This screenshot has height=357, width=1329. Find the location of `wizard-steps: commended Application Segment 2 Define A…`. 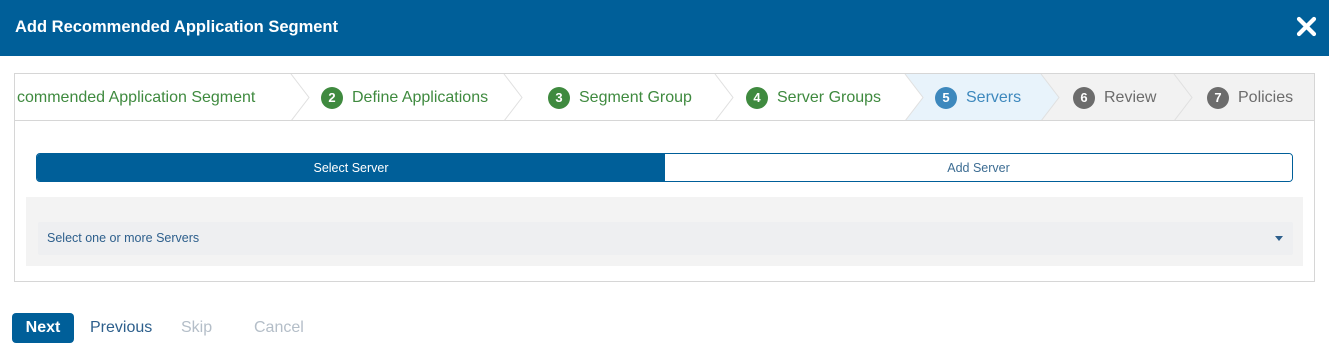

wizard-steps: commended Application Segment 2 Define A… is located at coordinates (664, 97).